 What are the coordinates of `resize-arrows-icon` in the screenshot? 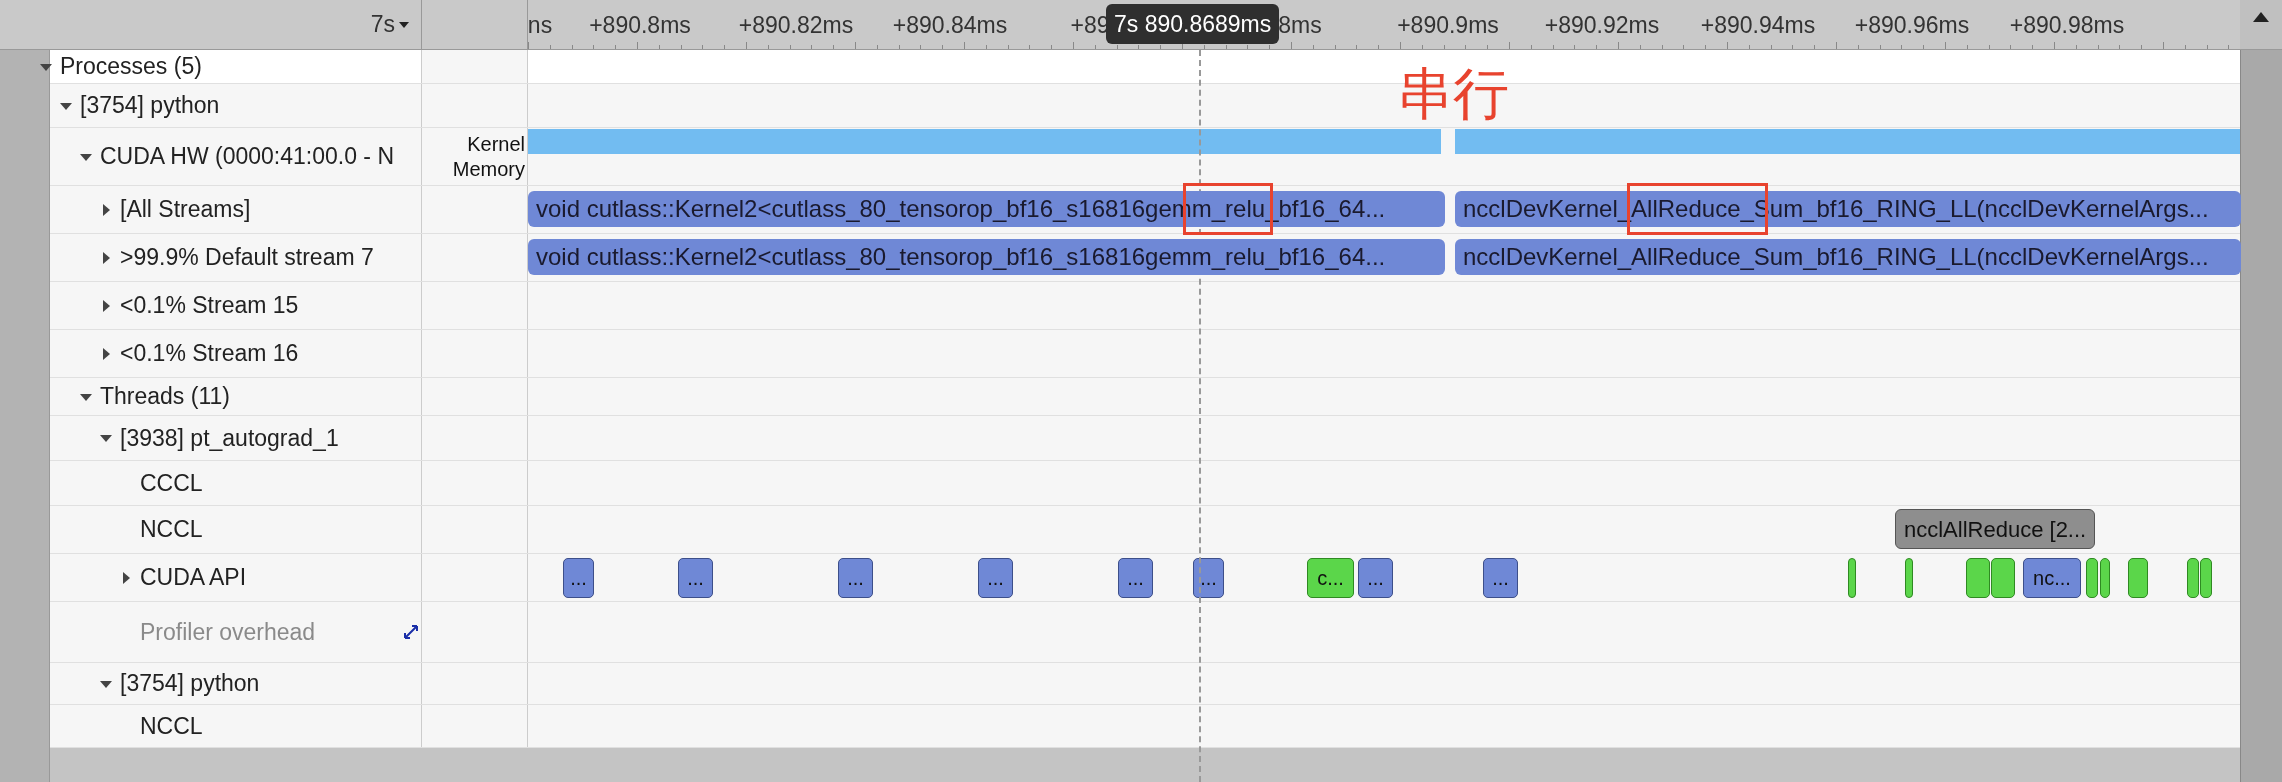 It's located at (411, 632).